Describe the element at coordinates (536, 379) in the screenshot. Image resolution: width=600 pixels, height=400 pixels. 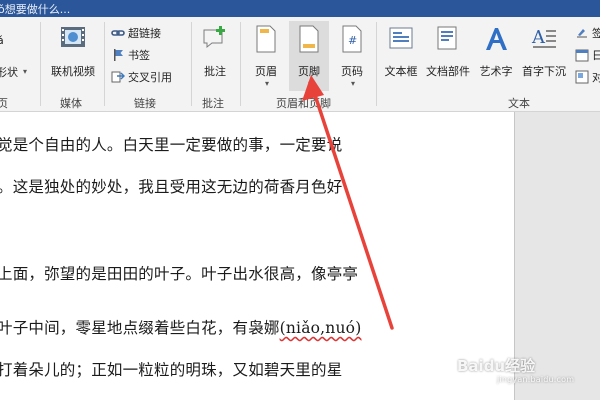
I see `watermark-url: jingyan.baidu.com` at that location.